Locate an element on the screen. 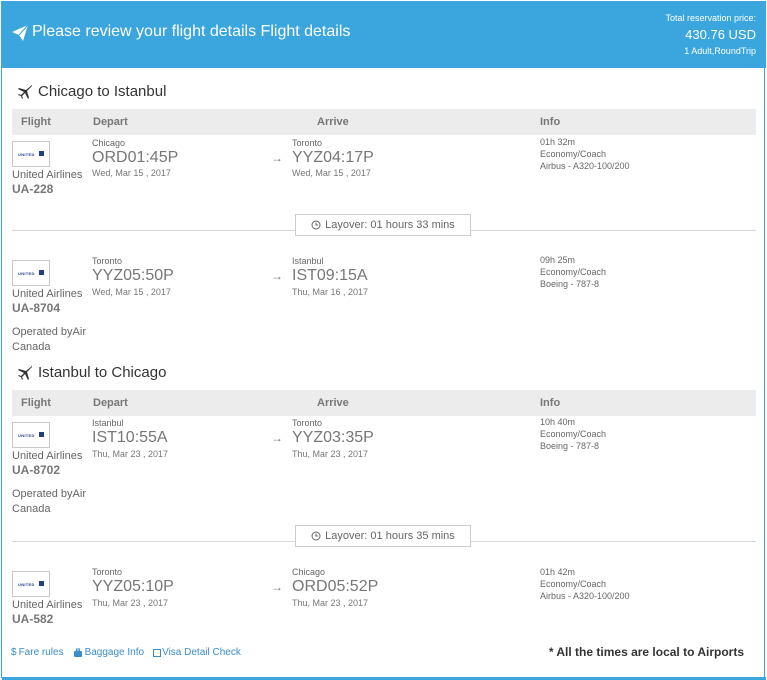 The height and width of the screenshot is (680, 767). duration: 09h 25m is located at coordinates (558, 260).